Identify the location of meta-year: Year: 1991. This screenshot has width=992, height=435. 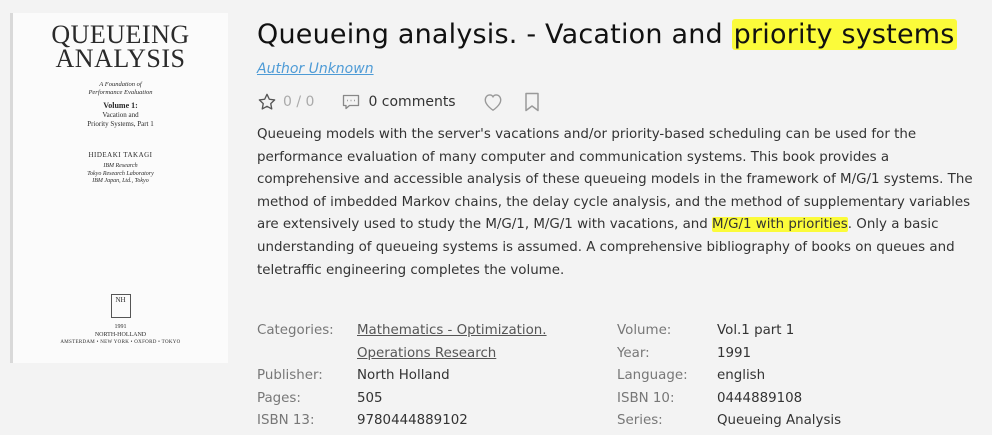
(729, 354).